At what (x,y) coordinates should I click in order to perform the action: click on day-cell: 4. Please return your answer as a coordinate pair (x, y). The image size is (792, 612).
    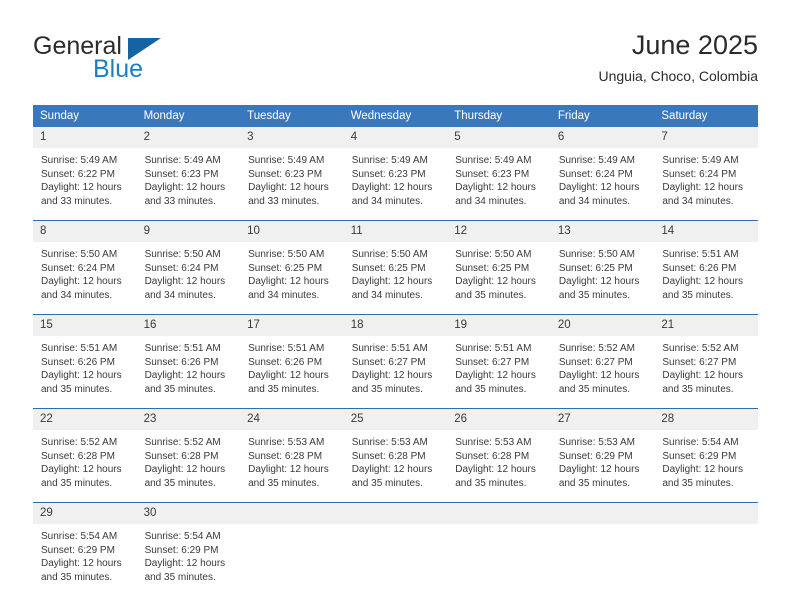
    Looking at the image, I should click on (395, 137).